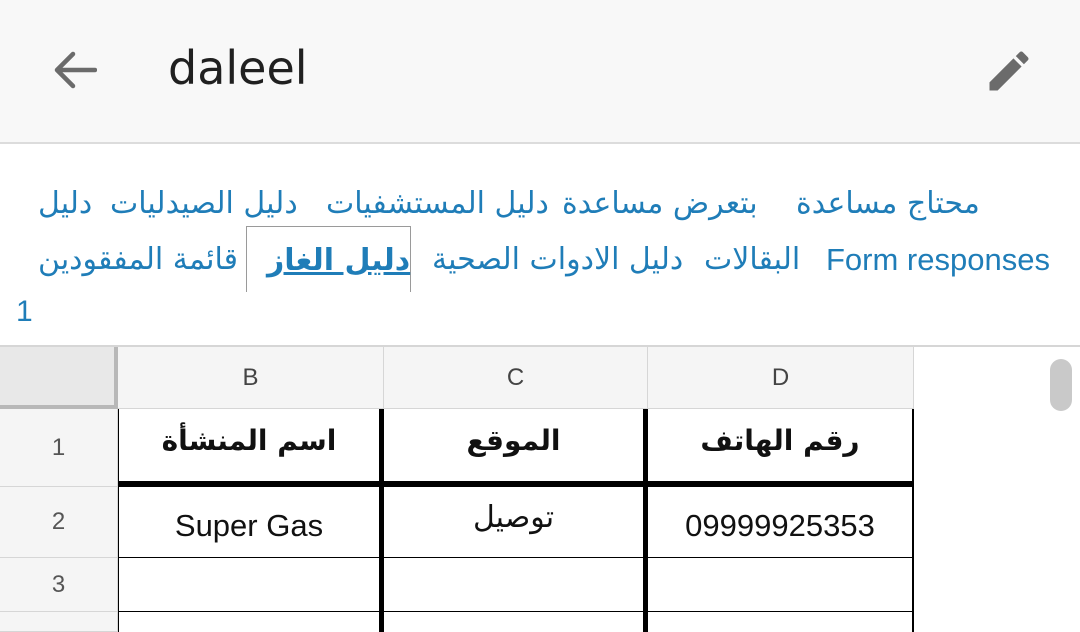 This screenshot has width=1080, height=632. What do you see at coordinates (888, 204) in the screenshot?
I see `tab-need-help: محتاج مساعدة` at bounding box center [888, 204].